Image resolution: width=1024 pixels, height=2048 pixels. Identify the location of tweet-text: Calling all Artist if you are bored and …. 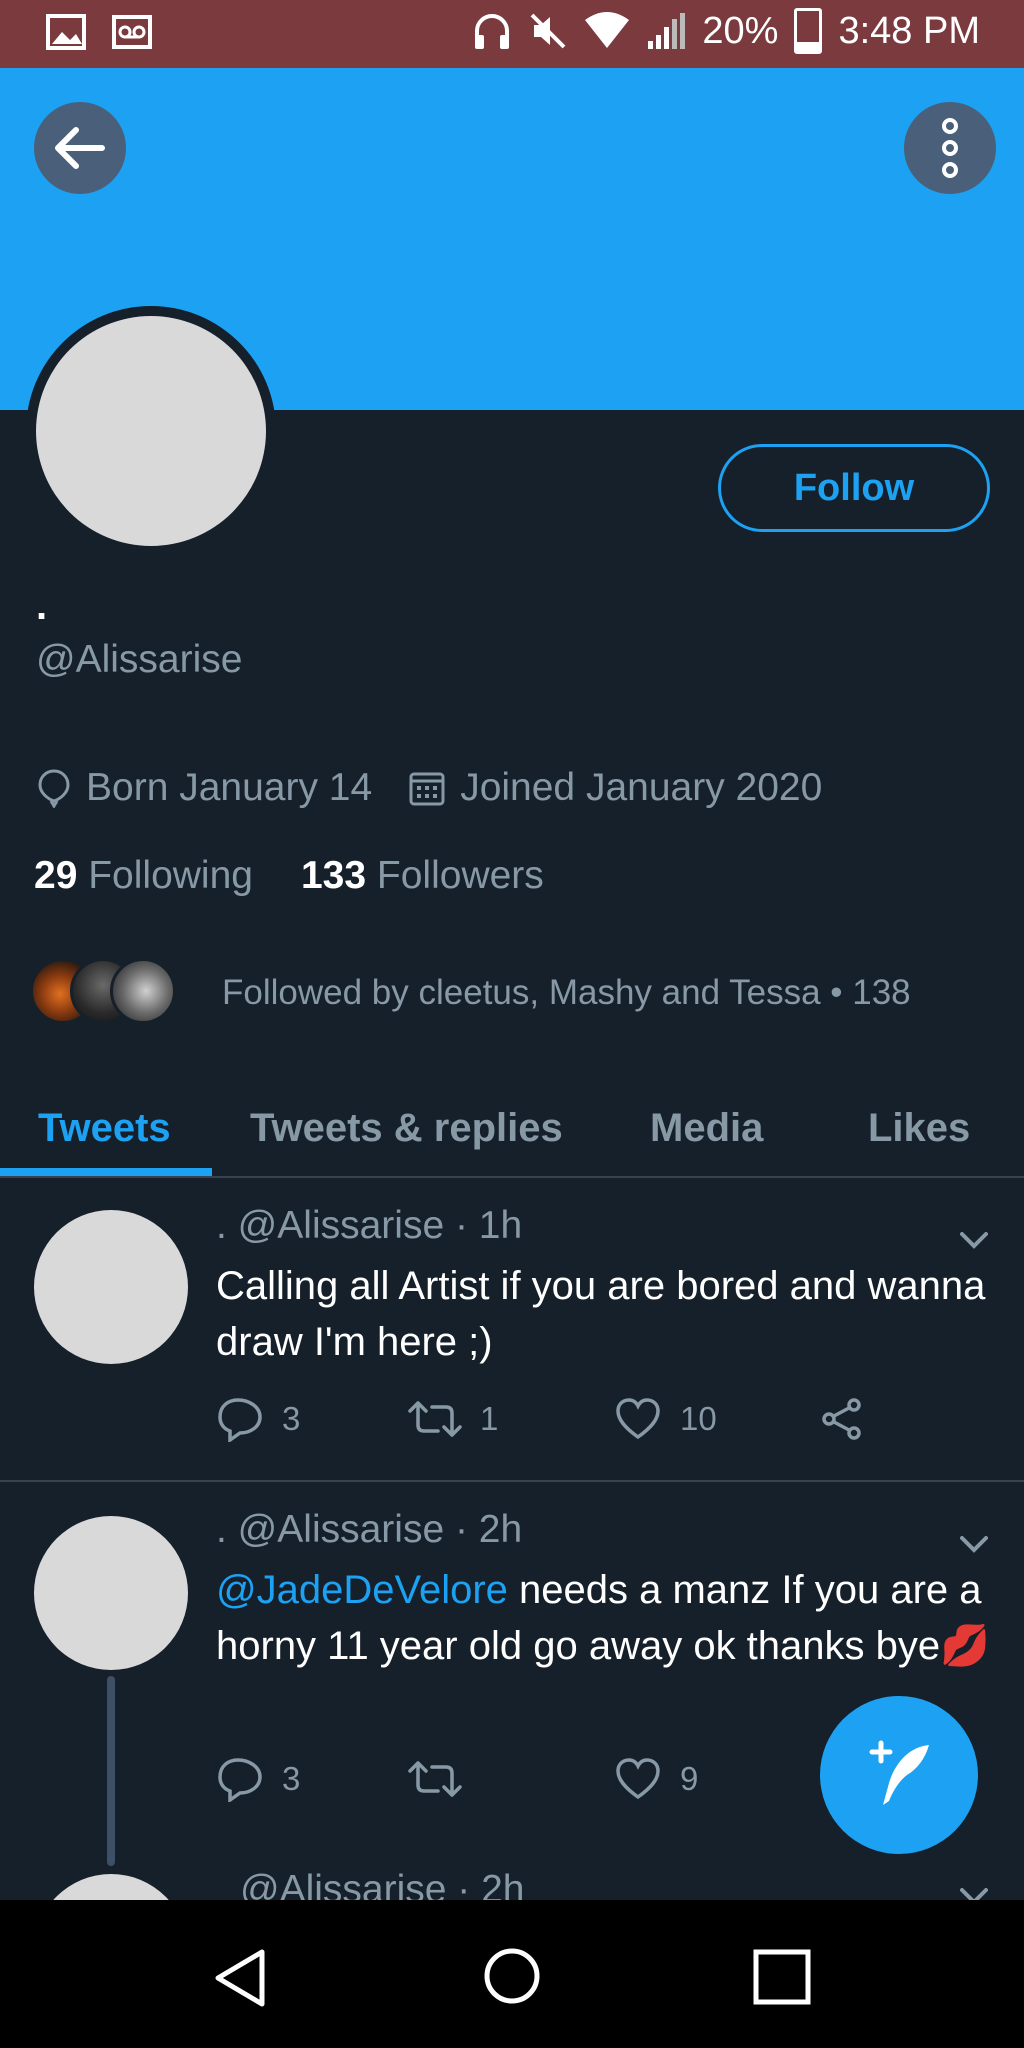
(601, 1314).